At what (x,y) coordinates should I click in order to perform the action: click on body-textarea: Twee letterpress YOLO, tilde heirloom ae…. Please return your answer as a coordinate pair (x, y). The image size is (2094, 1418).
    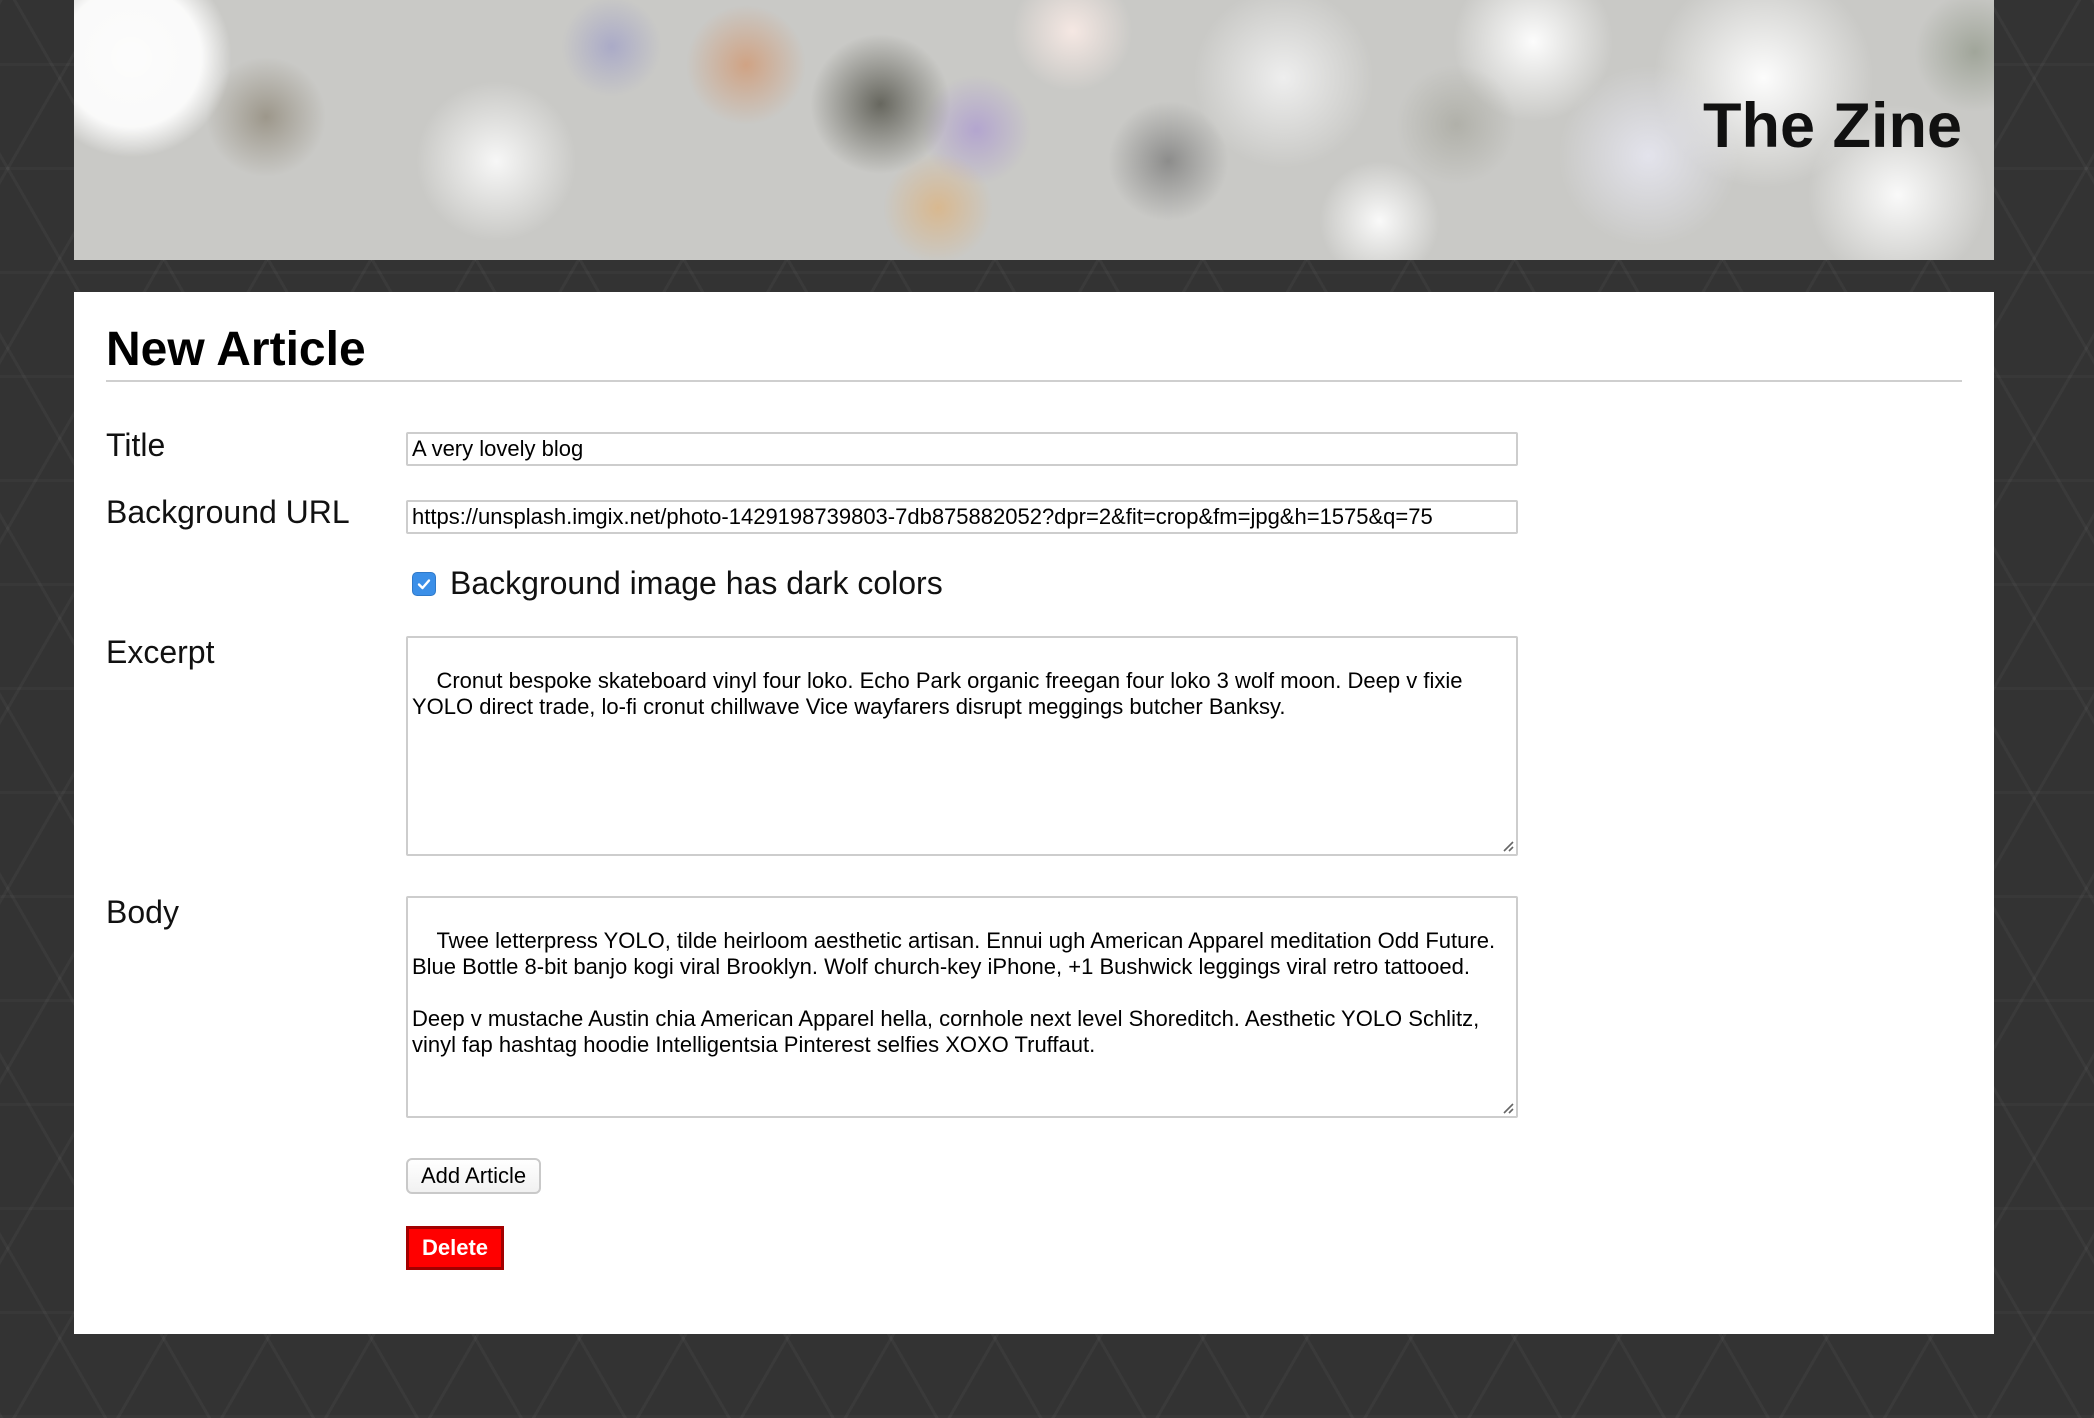
    Looking at the image, I should click on (962, 1007).